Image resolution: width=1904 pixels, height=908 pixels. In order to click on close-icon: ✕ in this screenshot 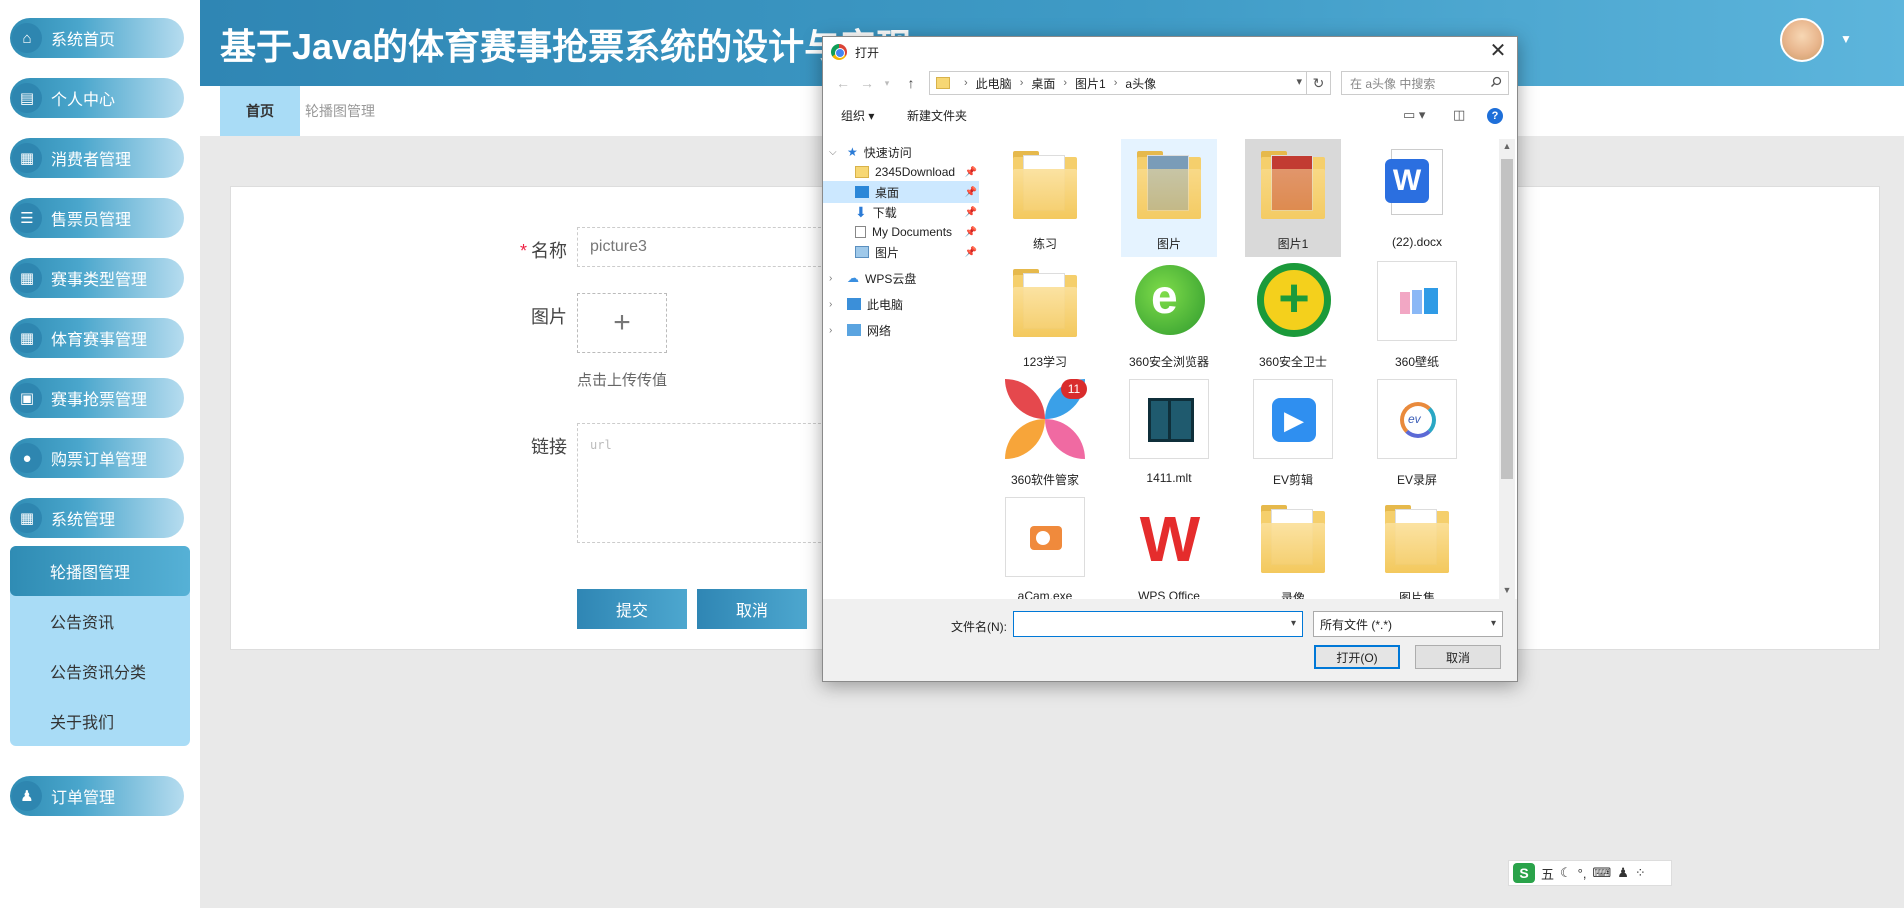, I will do `click(1498, 52)`.